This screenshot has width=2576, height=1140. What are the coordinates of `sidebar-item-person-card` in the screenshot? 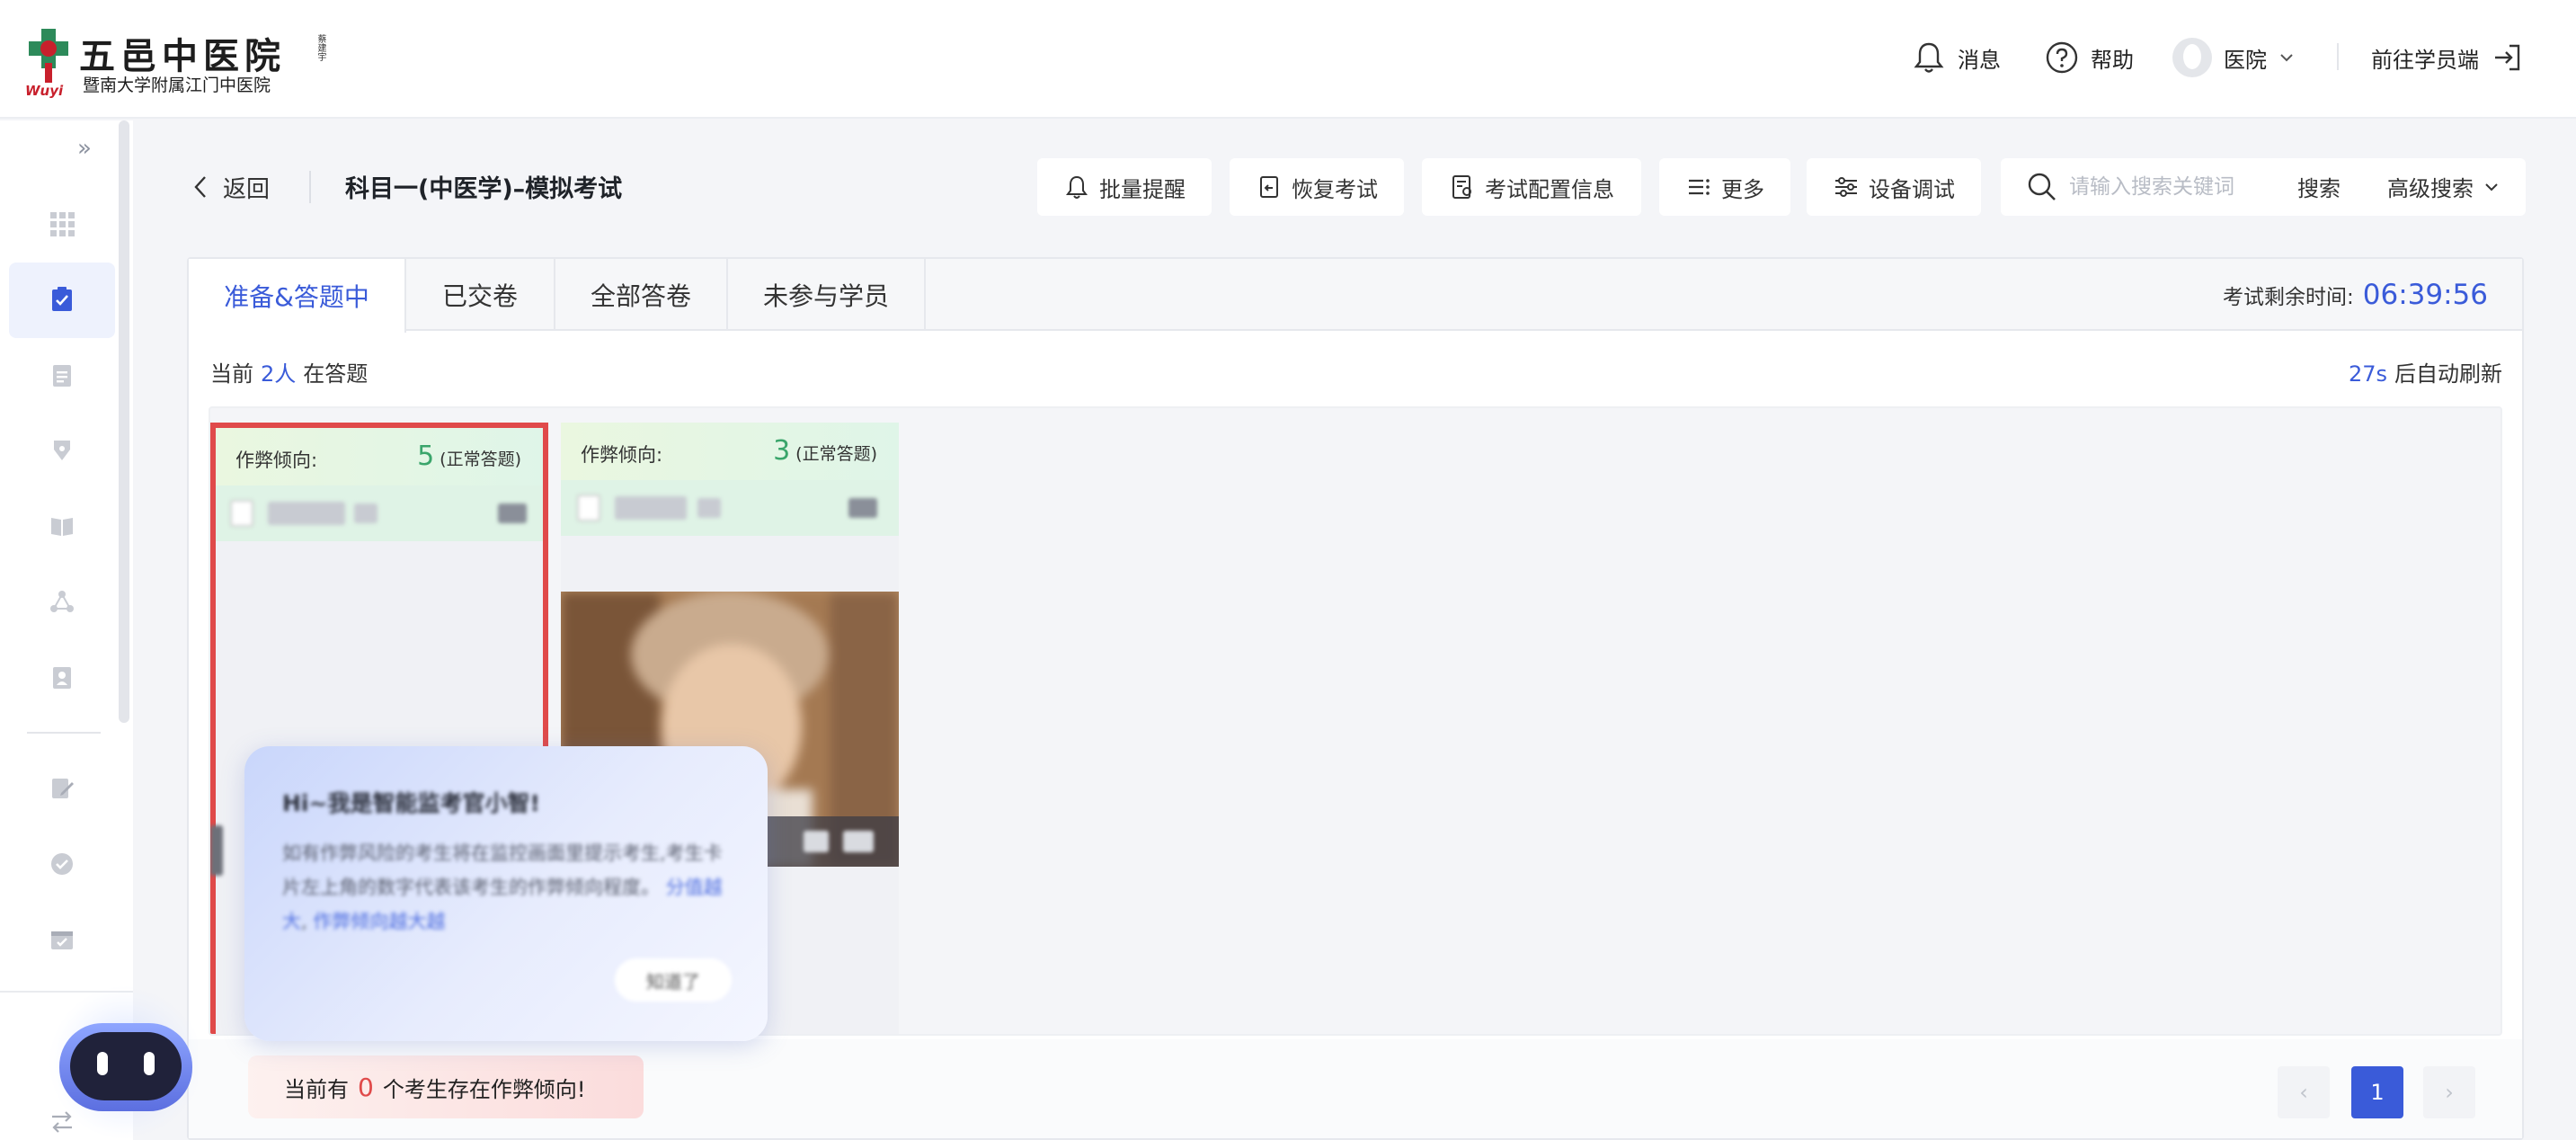 It's located at (62, 677).